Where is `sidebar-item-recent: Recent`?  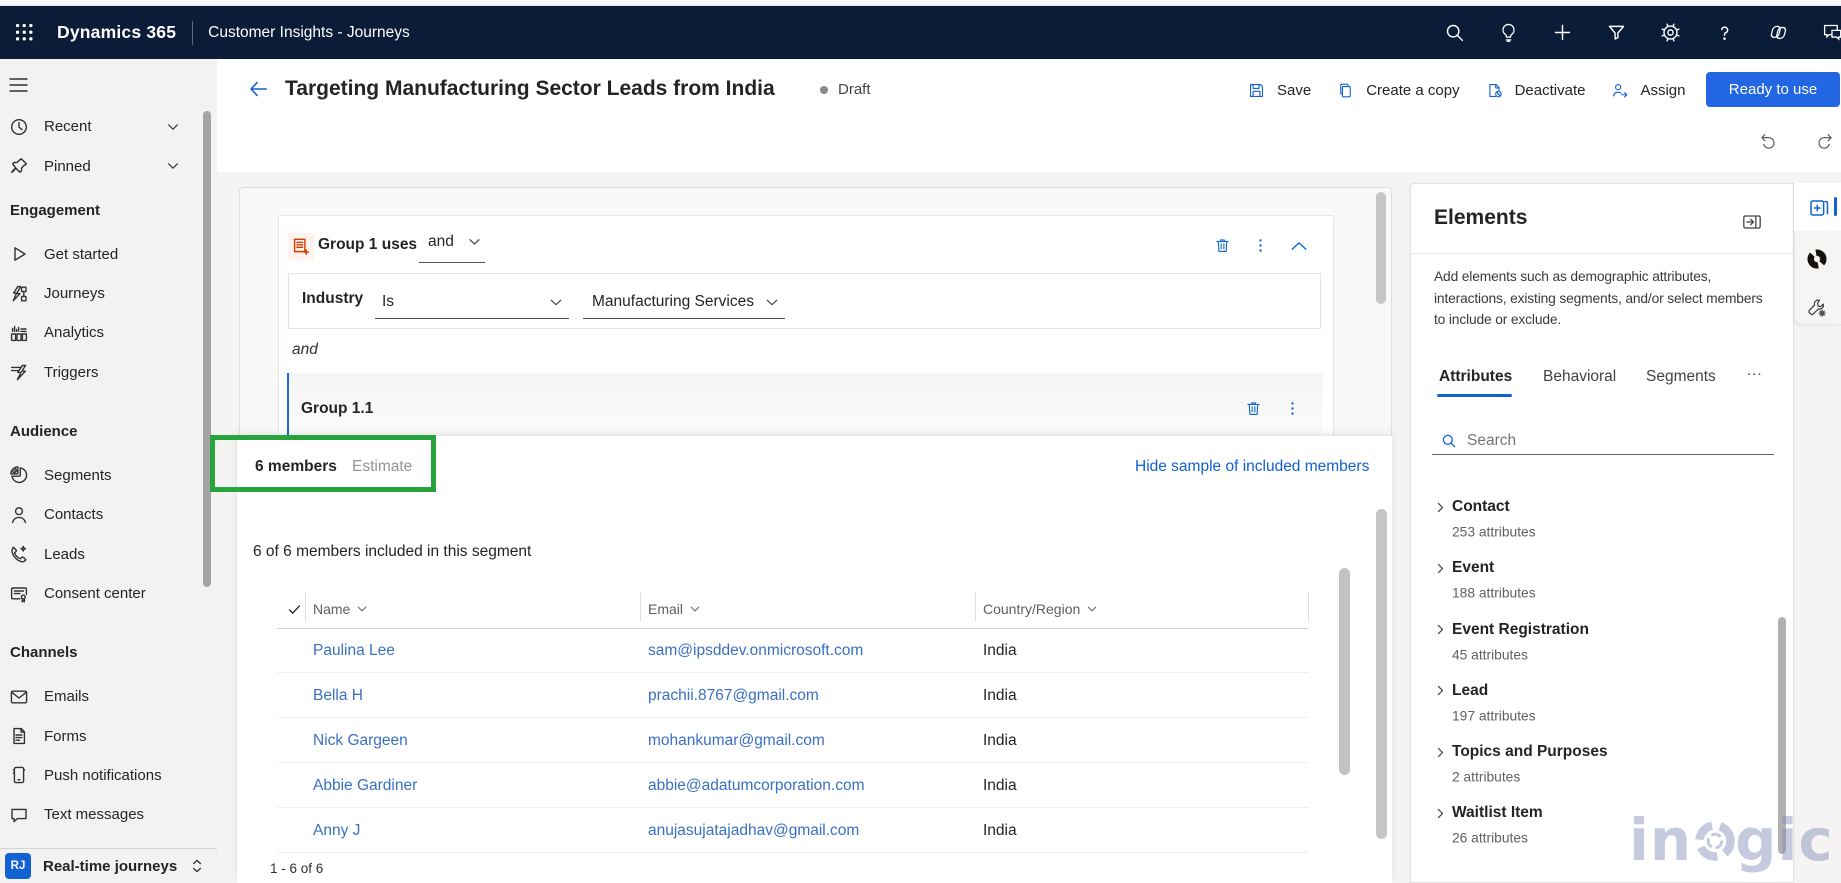
sidebar-item-recent: Recent is located at coordinates (108, 126).